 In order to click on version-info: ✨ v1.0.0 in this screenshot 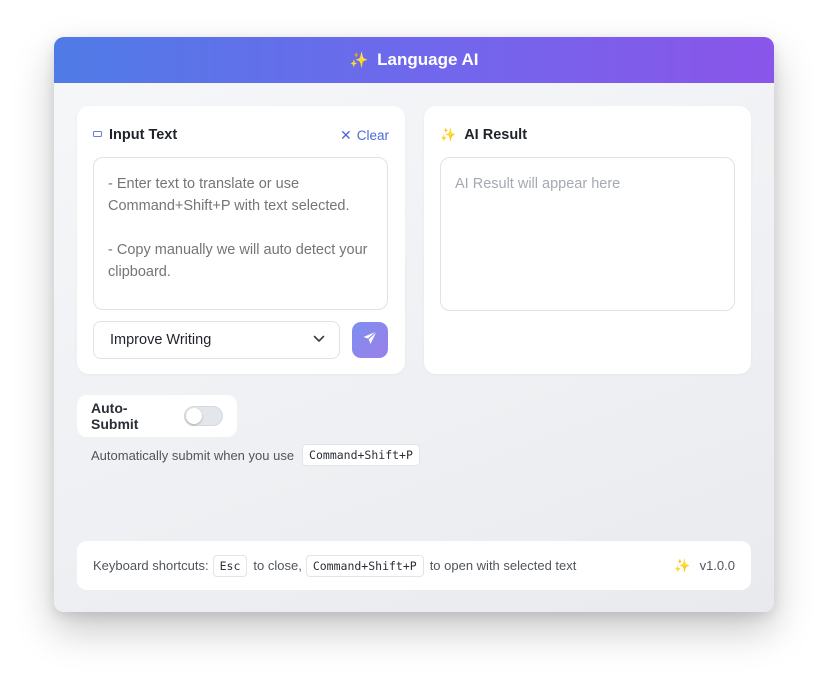, I will do `click(704, 566)`.